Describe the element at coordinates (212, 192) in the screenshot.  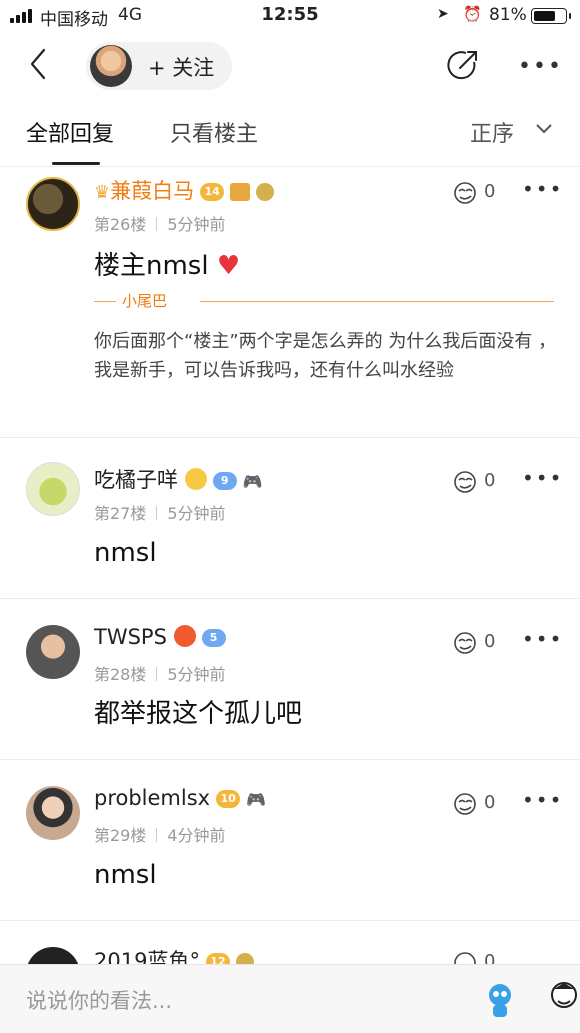
I see `level-badge: 14` at that location.